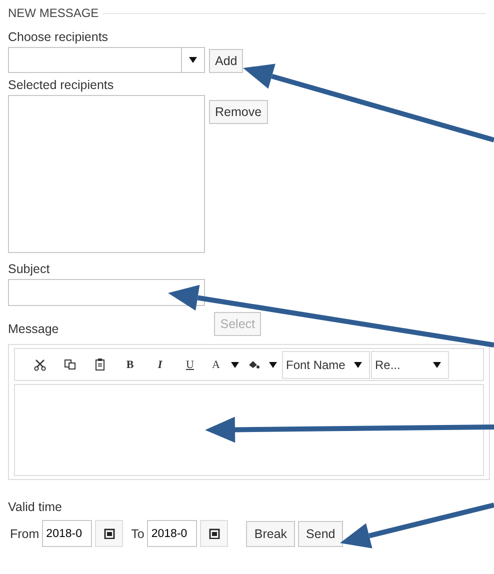  What do you see at coordinates (33, 329) in the screenshot?
I see `field-label: Message` at bounding box center [33, 329].